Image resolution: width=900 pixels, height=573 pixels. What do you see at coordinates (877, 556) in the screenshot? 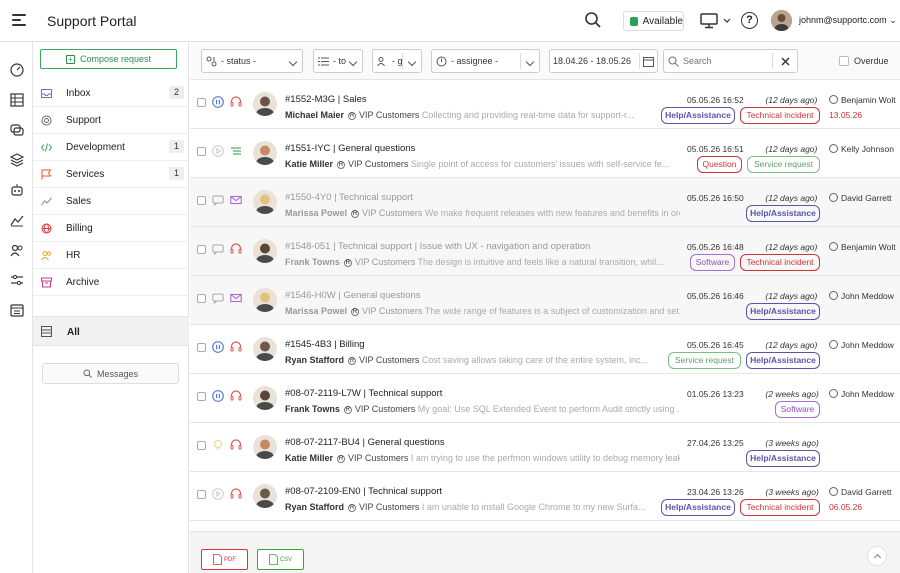
I see `scroll-to-top-button` at bounding box center [877, 556].